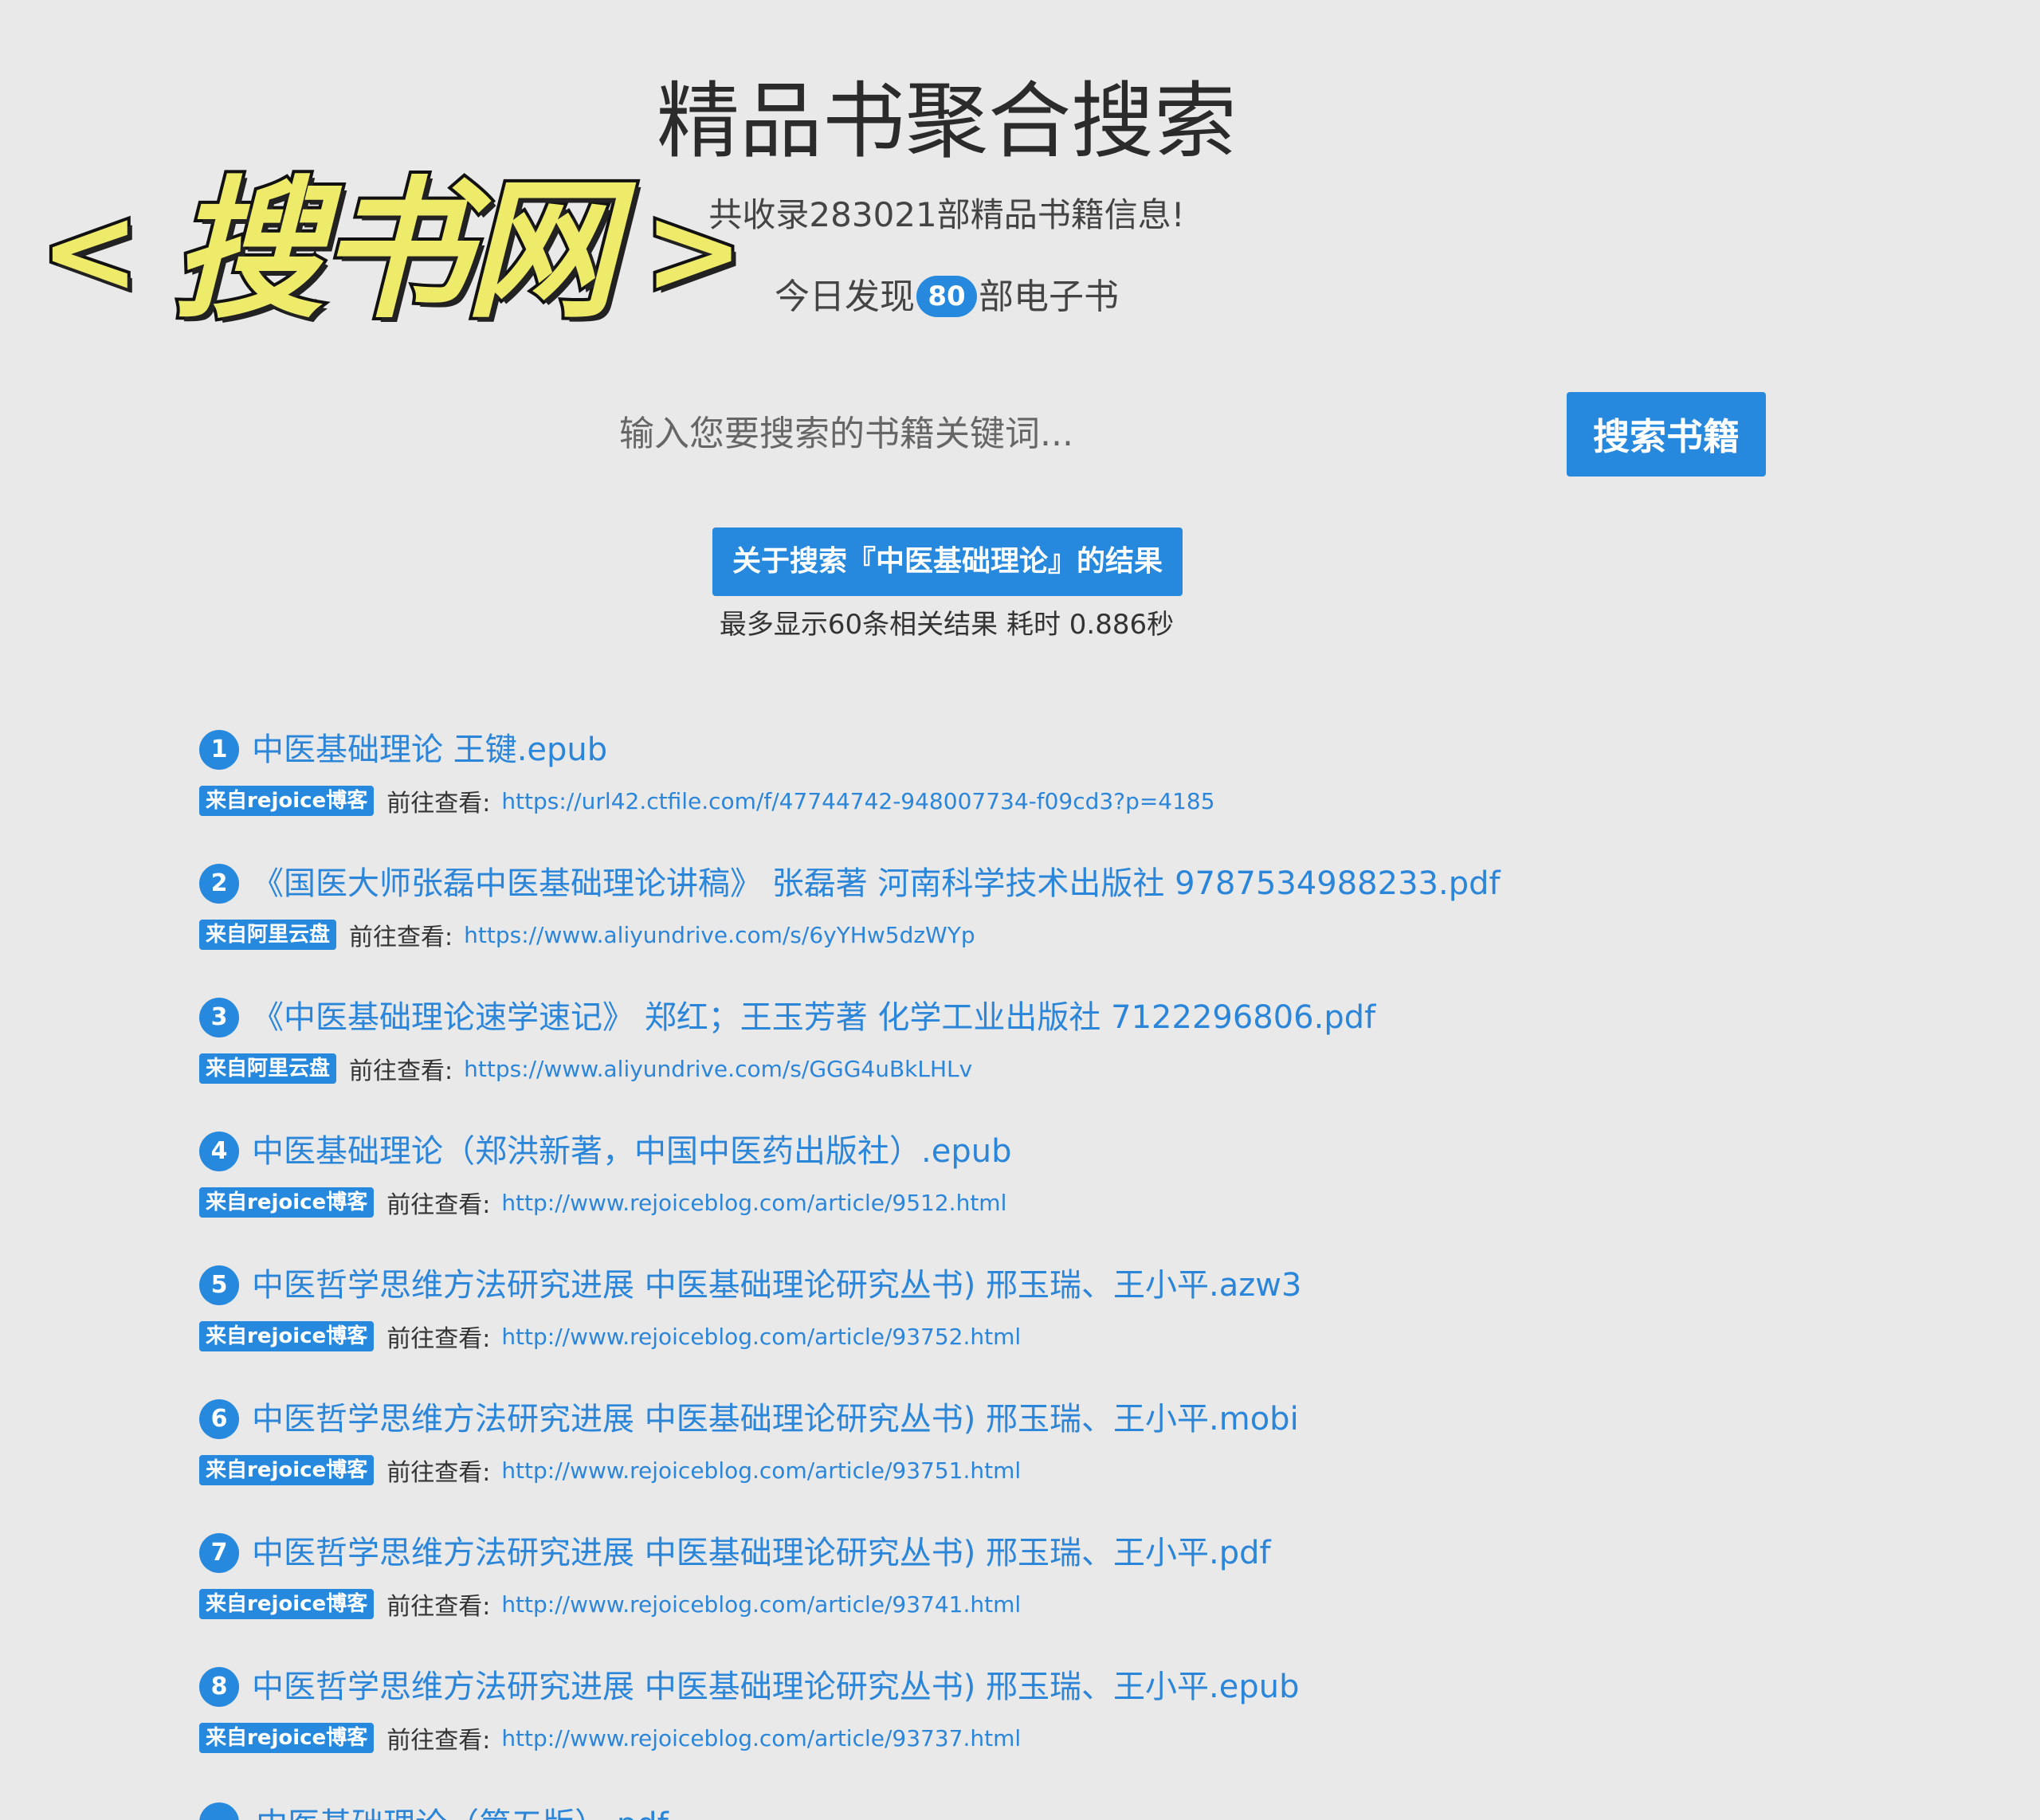  Describe the element at coordinates (462, 1813) in the screenshot. I see `result-title-link: 中医基础理论（第五版）.pdf` at that location.